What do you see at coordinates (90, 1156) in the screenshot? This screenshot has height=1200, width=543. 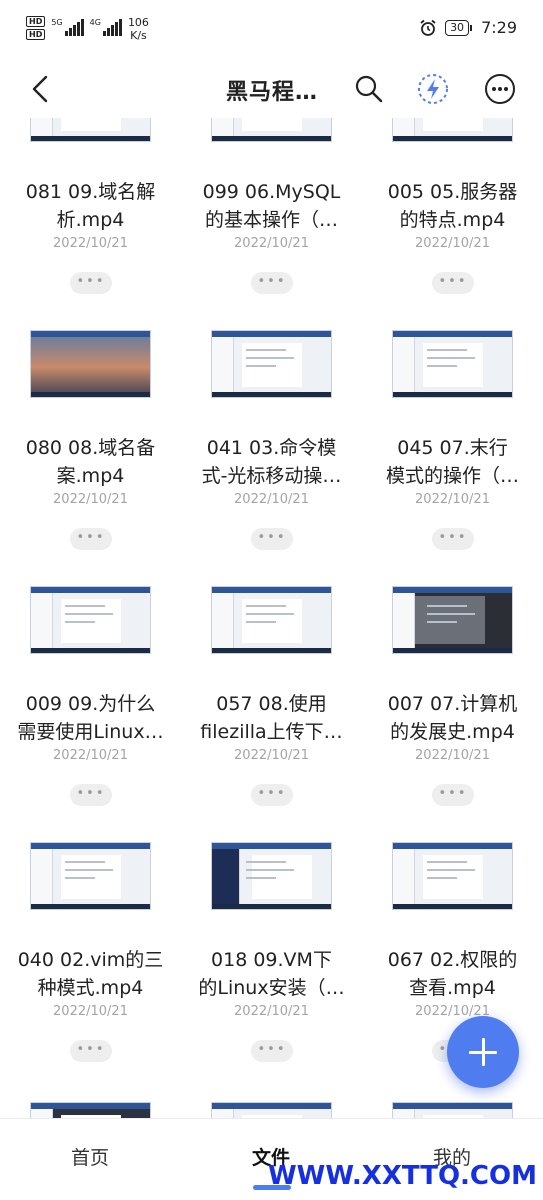 I see `nav-home: 首页` at bounding box center [90, 1156].